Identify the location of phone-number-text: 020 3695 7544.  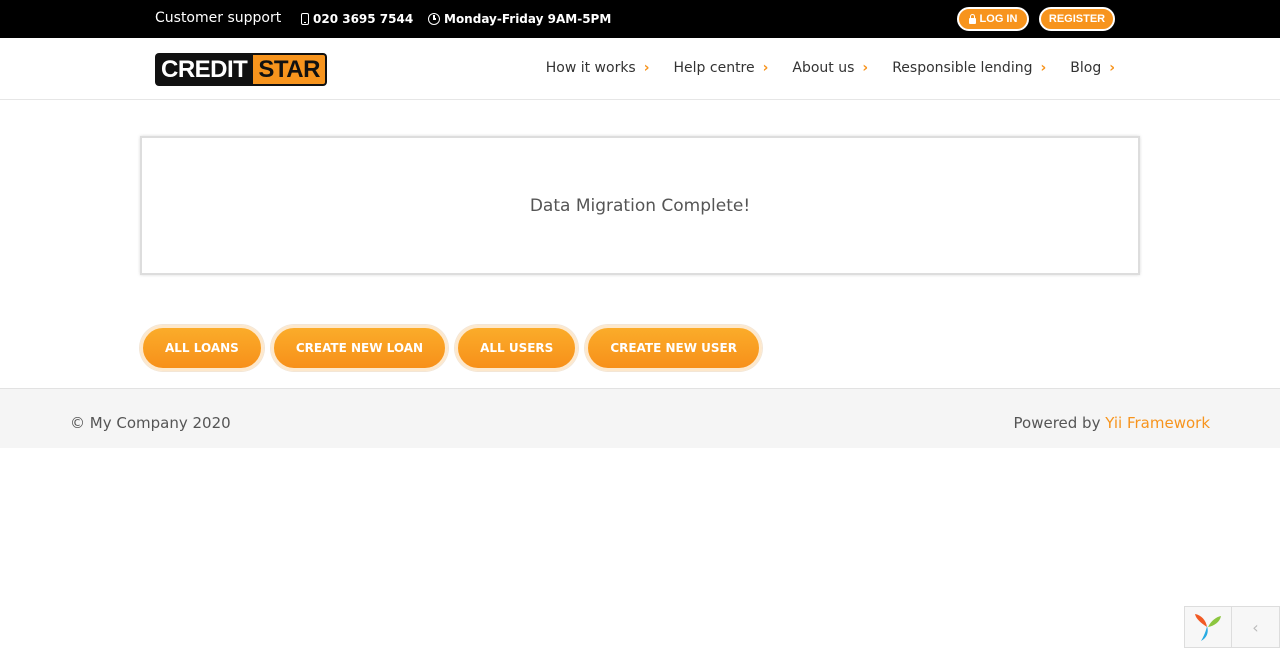
(363, 19).